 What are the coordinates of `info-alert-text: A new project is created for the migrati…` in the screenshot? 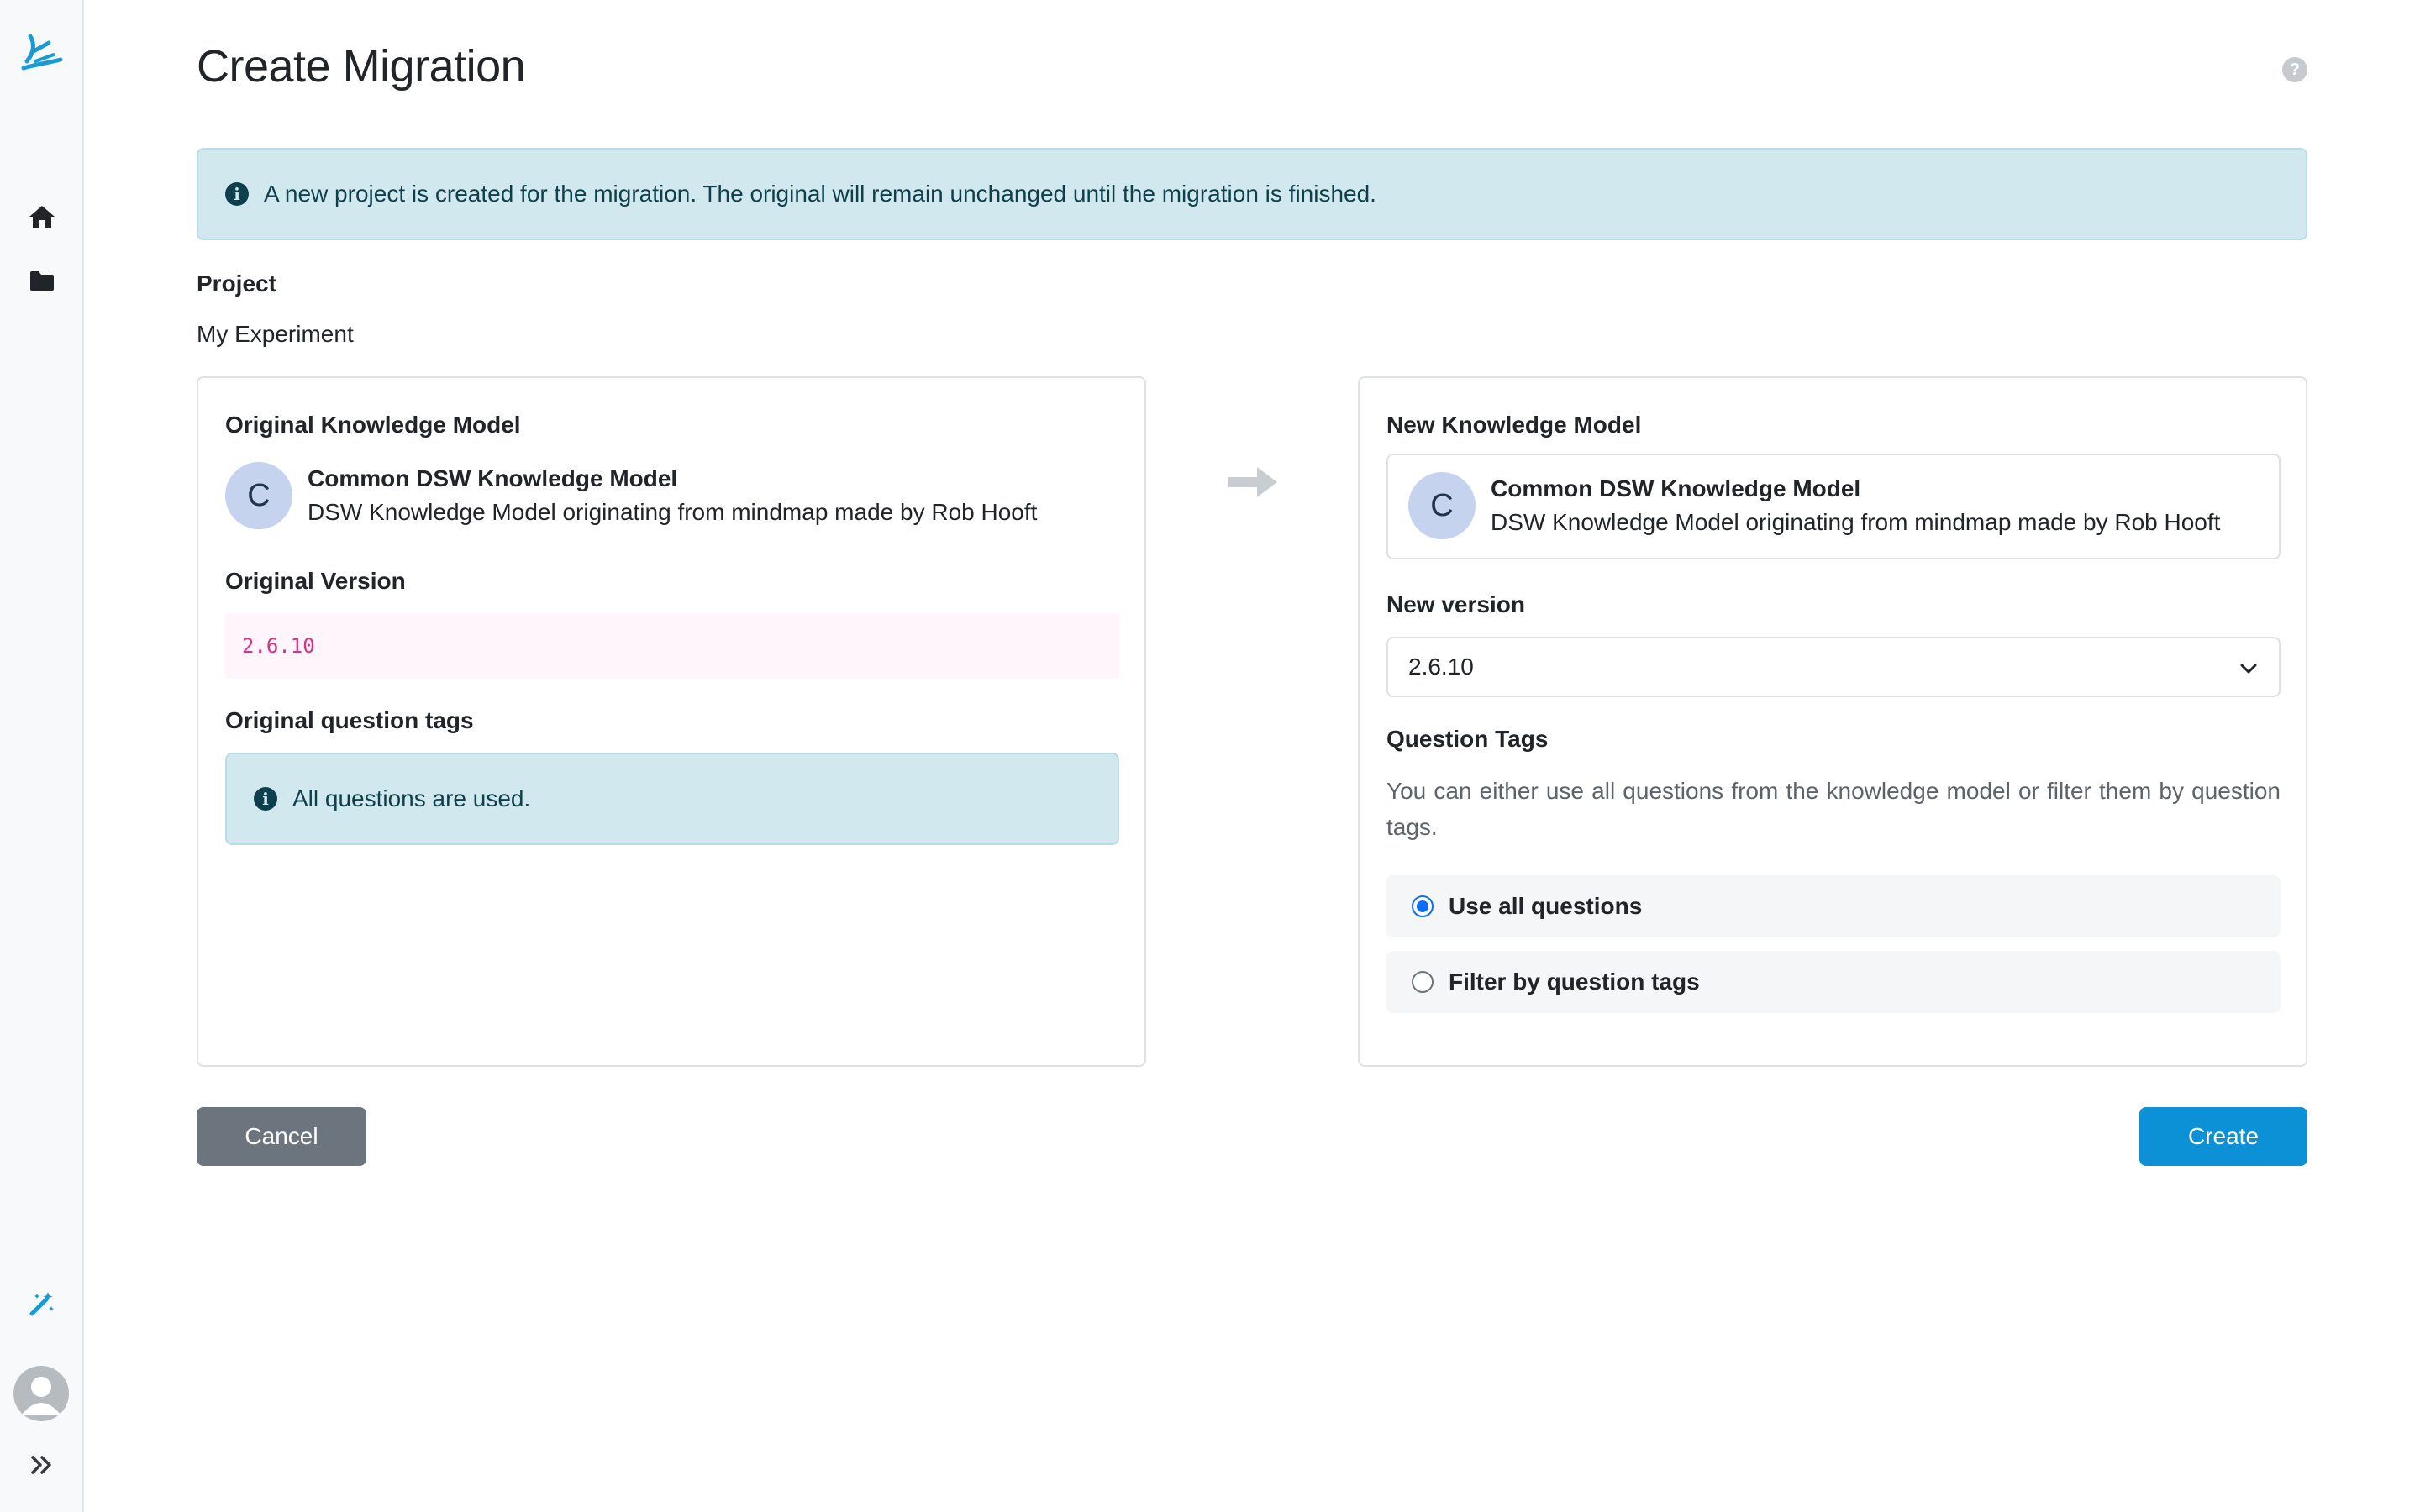 It's located at (820, 194).